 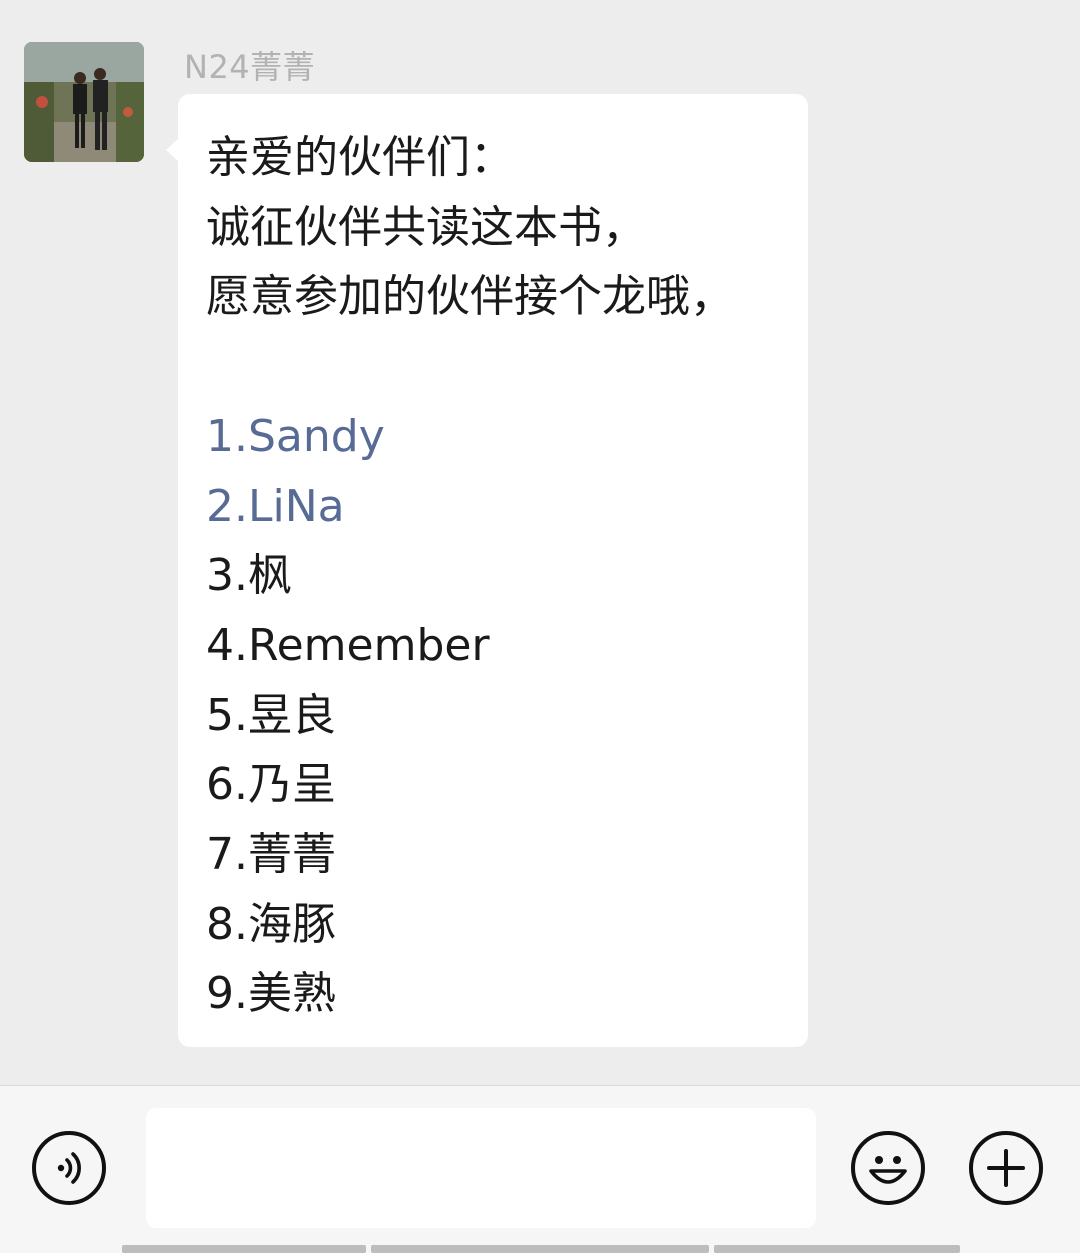 I want to click on message-line: 4.Remember, so click(x=348, y=645).